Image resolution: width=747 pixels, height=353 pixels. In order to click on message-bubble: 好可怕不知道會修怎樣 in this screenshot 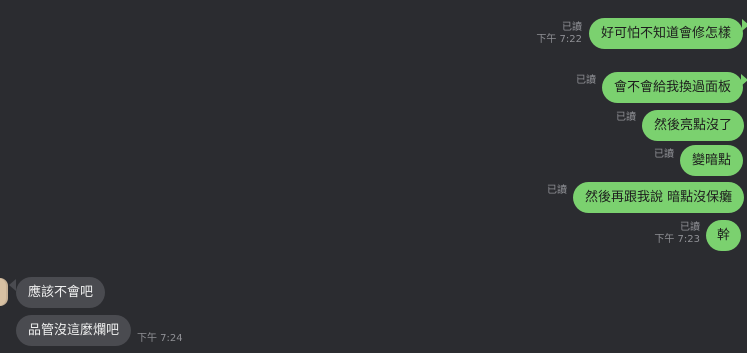, I will do `click(666, 33)`.